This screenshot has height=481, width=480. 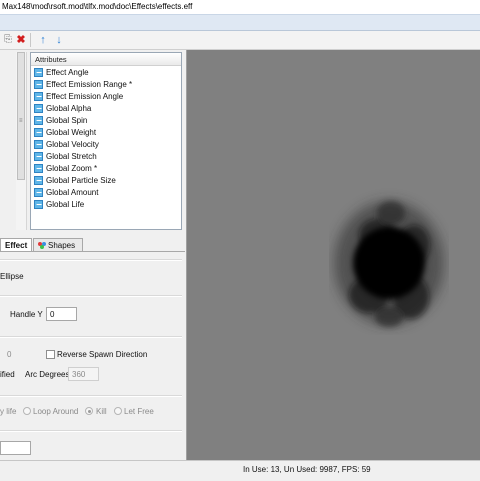 What do you see at coordinates (107, 109) in the screenshot?
I see `attribute-item: Global Alpha` at bounding box center [107, 109].